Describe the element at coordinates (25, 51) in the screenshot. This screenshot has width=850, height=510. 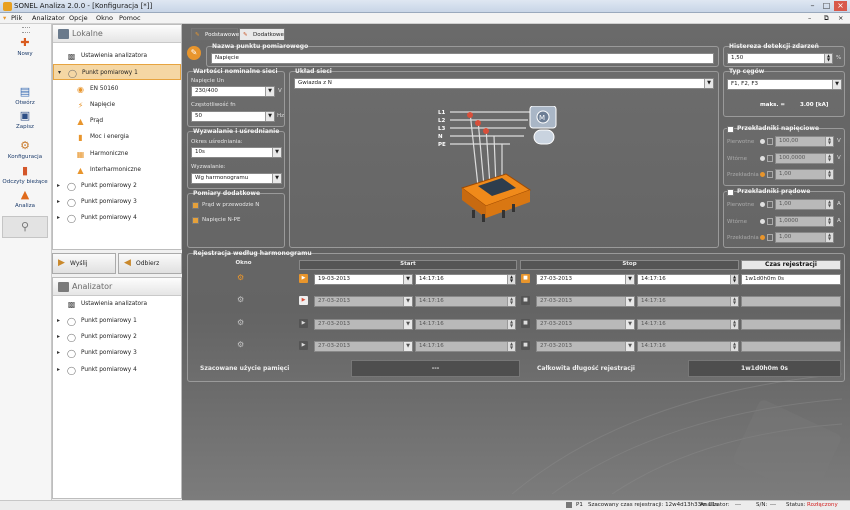
I see `toolbar-new-button: ✚ Nowy` at that location.